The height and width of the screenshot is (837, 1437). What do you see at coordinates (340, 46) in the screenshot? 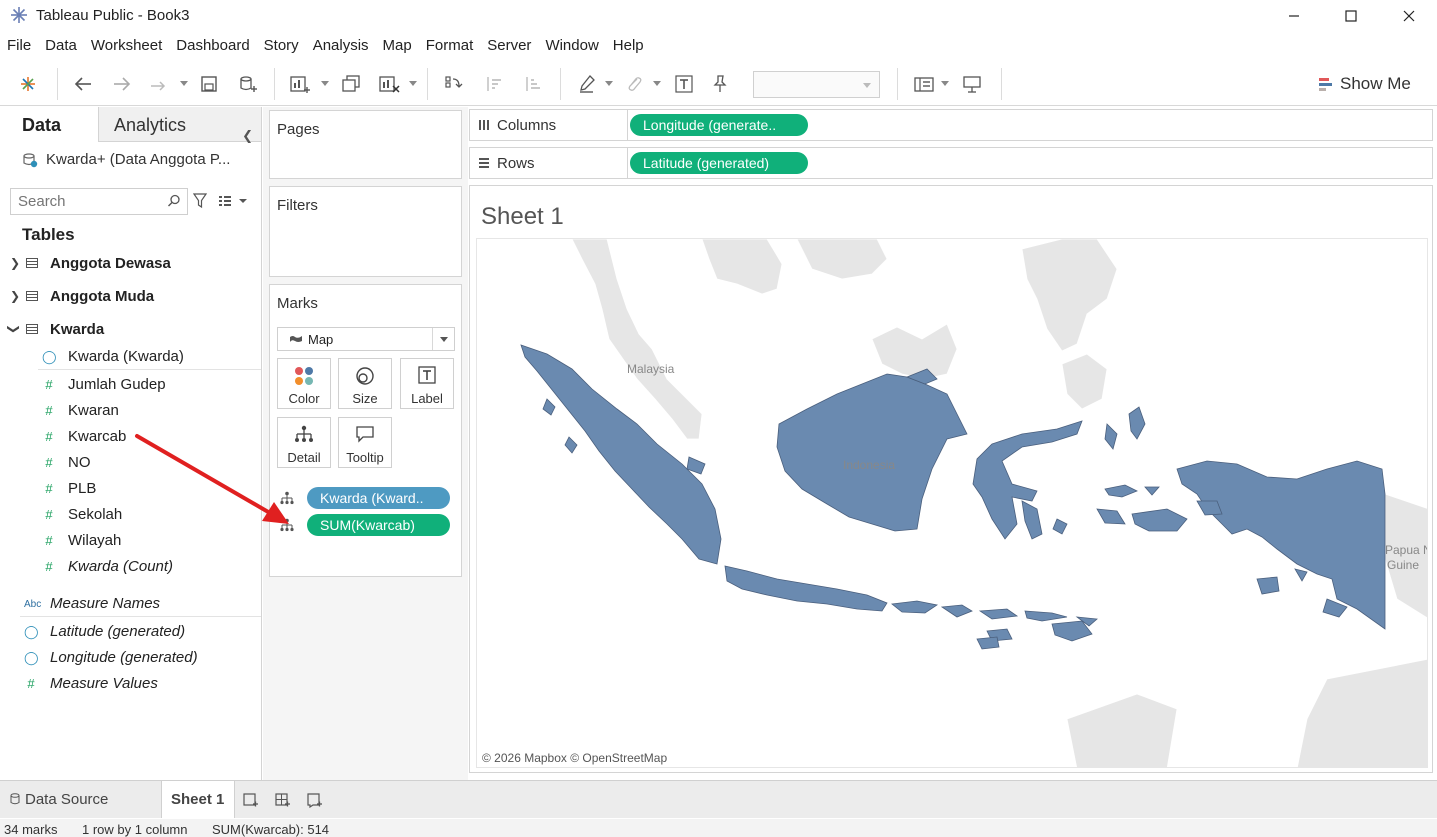
I see `menu-analysis: Analysis` at bounding box center [340, 46].